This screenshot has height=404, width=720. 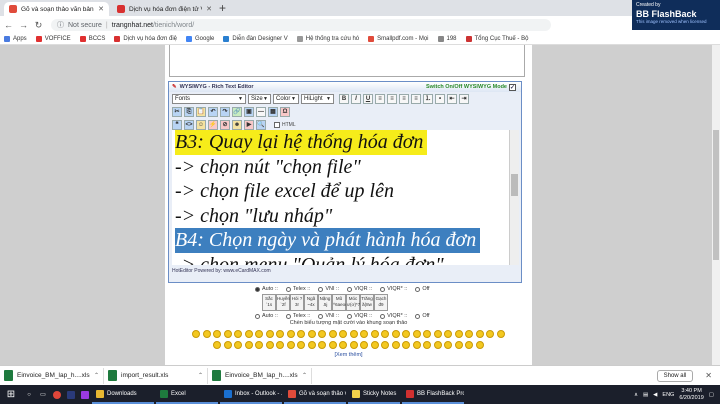 I want to click on bookmark-item: Apps, so click(x=15, y=39).